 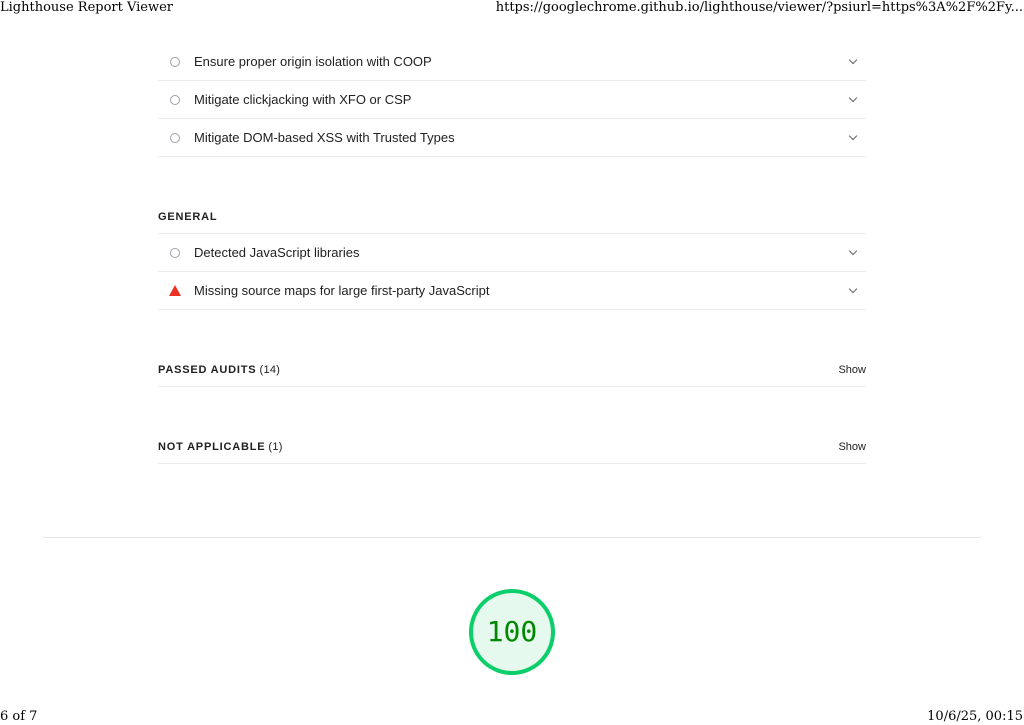 I want to click on category-divider, so click(x=512, y=537).